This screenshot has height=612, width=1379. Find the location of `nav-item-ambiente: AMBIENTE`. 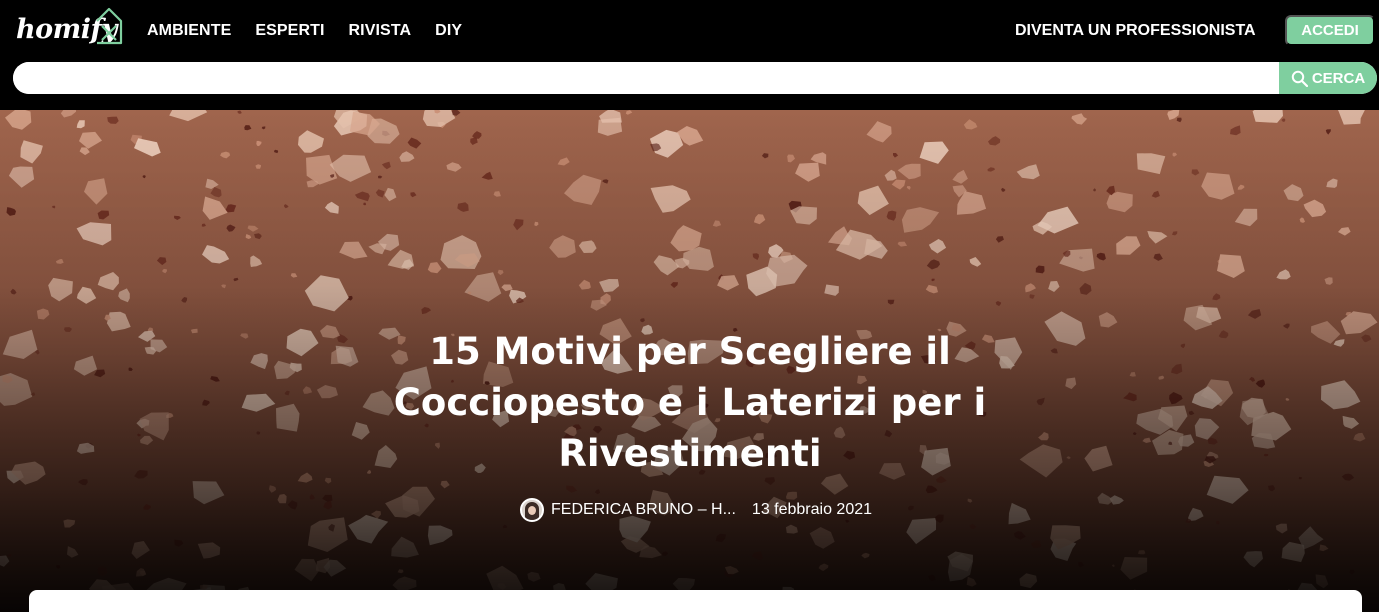

nav-item-ambiente: AMBIENTE is located at coordinates (189, 31).